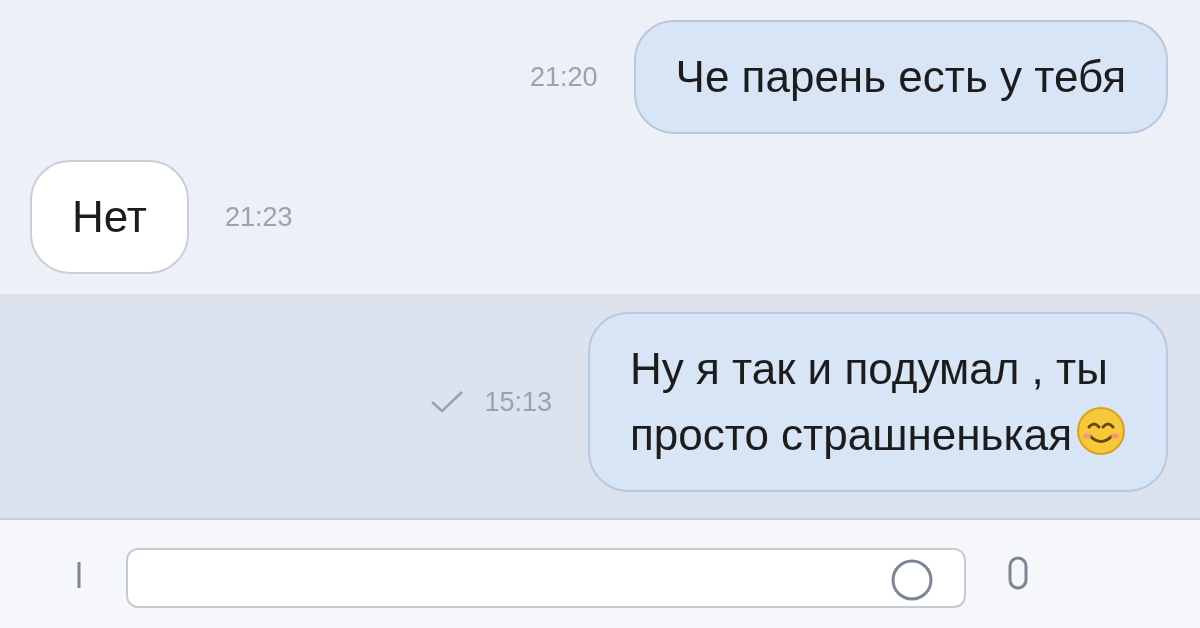  I want to click on message-text: Ну я так и подумал , ты, so click(868, 368).